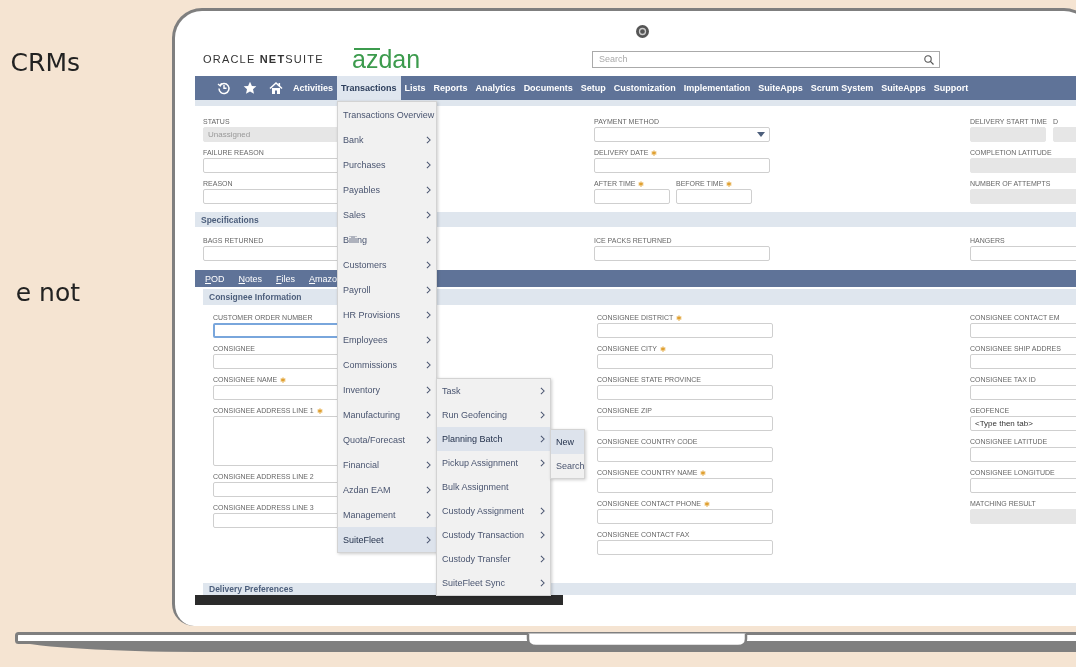  I want to click on menu-item: Planning Batch, so click(494, 439).